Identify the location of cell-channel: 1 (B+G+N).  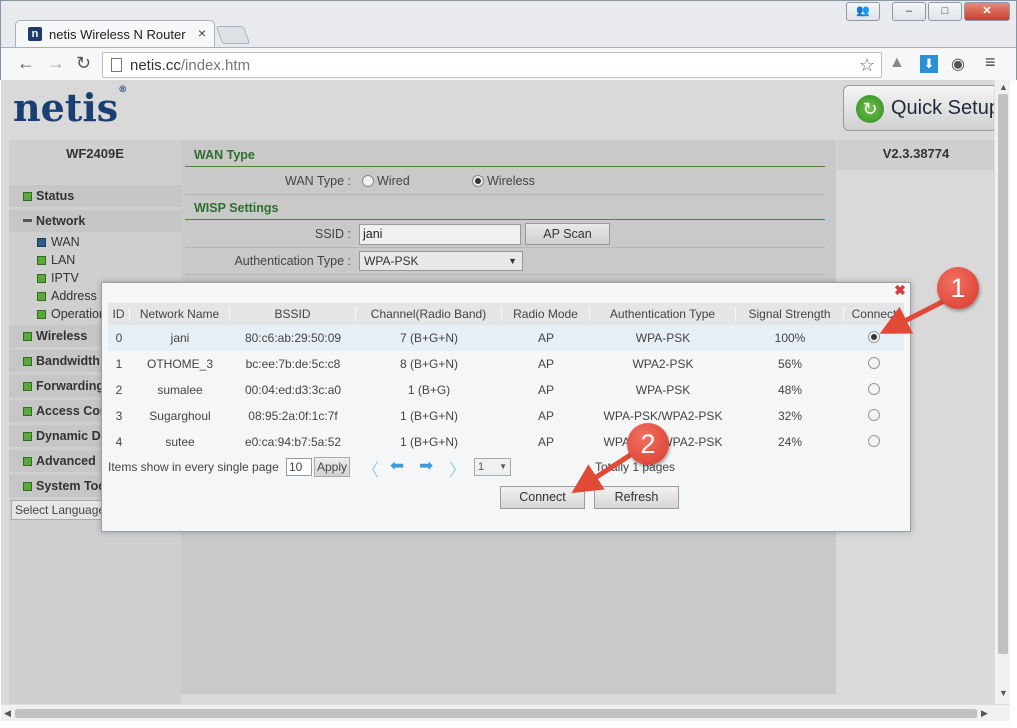
(429, 442).